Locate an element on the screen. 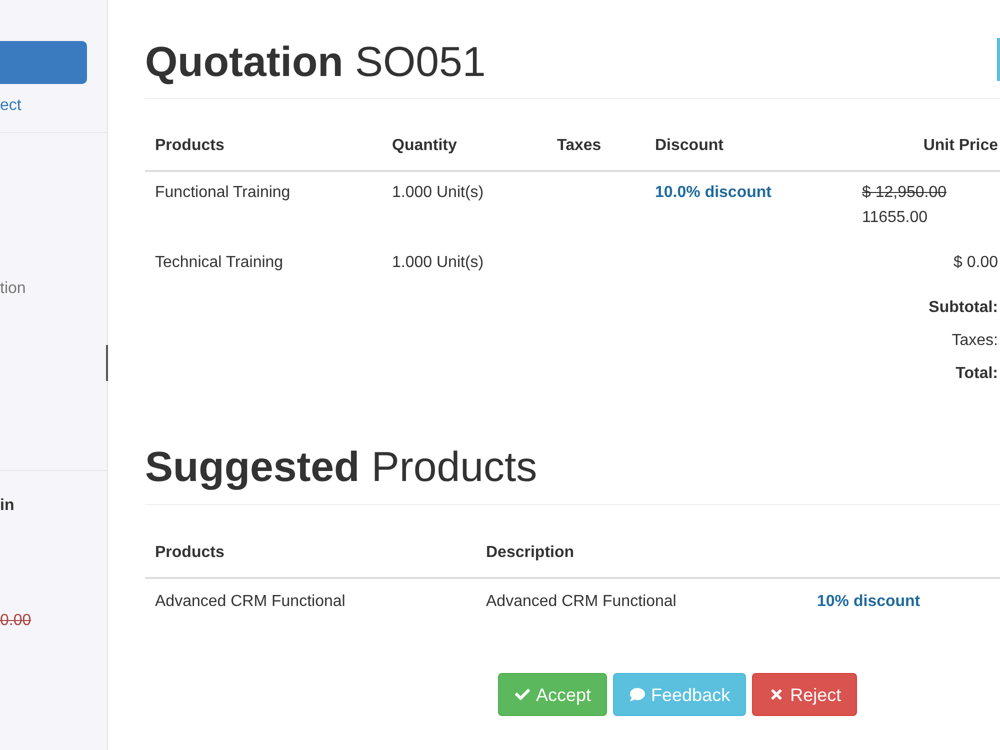 This screenshot has width=1000, height=750. sidebar-button is located at coordinates (43, 62).